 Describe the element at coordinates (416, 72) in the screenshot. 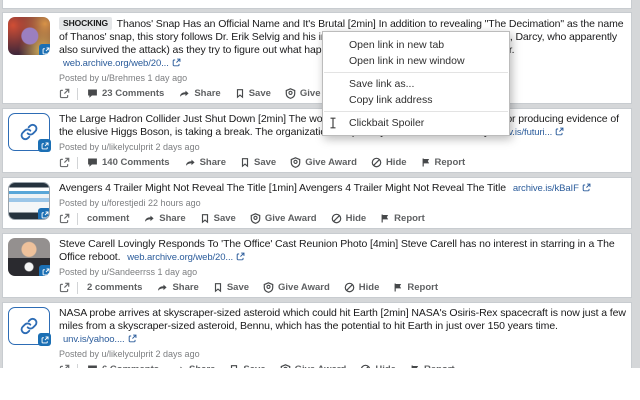

I see `menu-separator` at that location.